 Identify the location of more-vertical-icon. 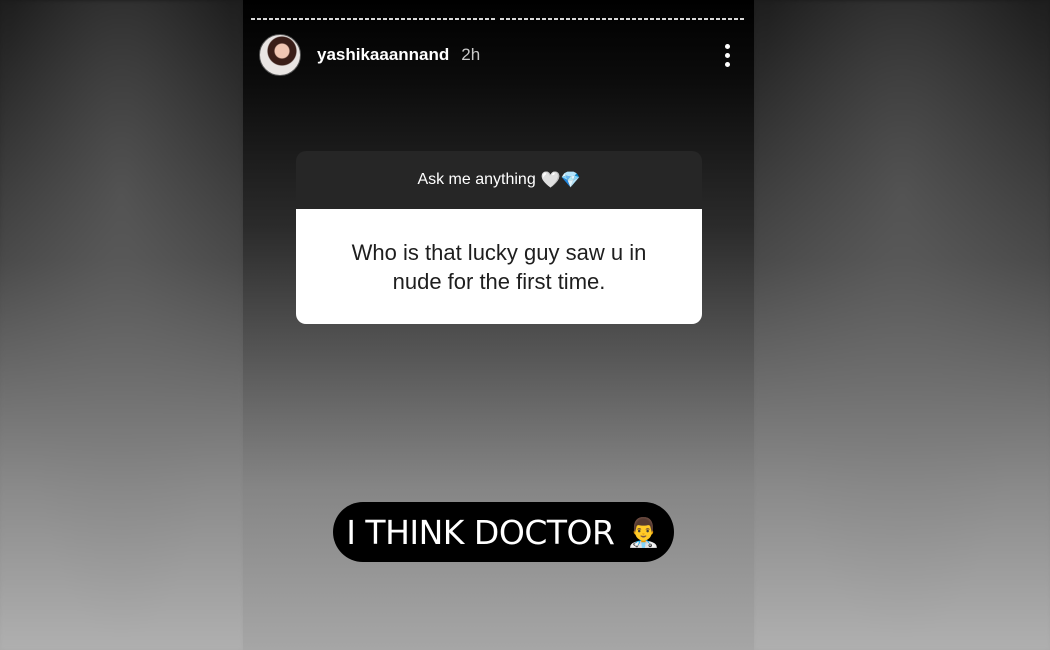
(727, 55).